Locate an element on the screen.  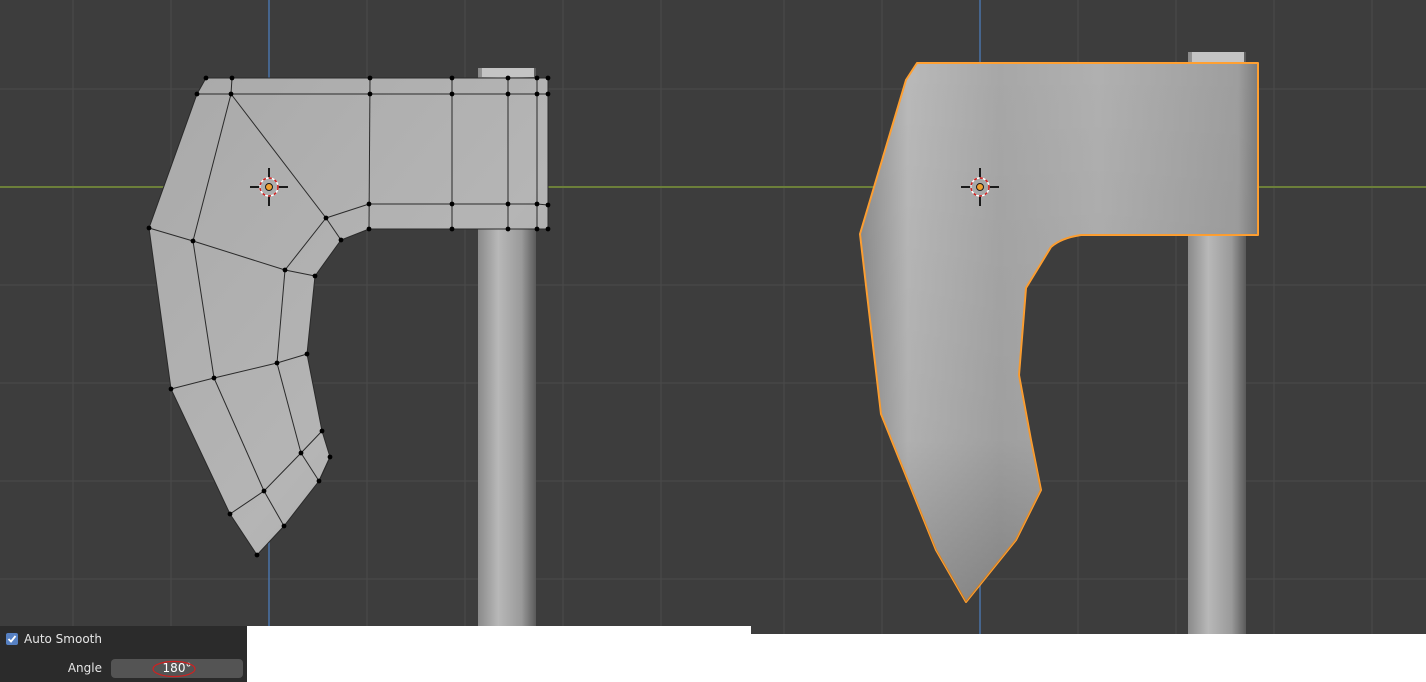
auto-smooth-label: Auto Smooth is located at coordinates (63, 639).